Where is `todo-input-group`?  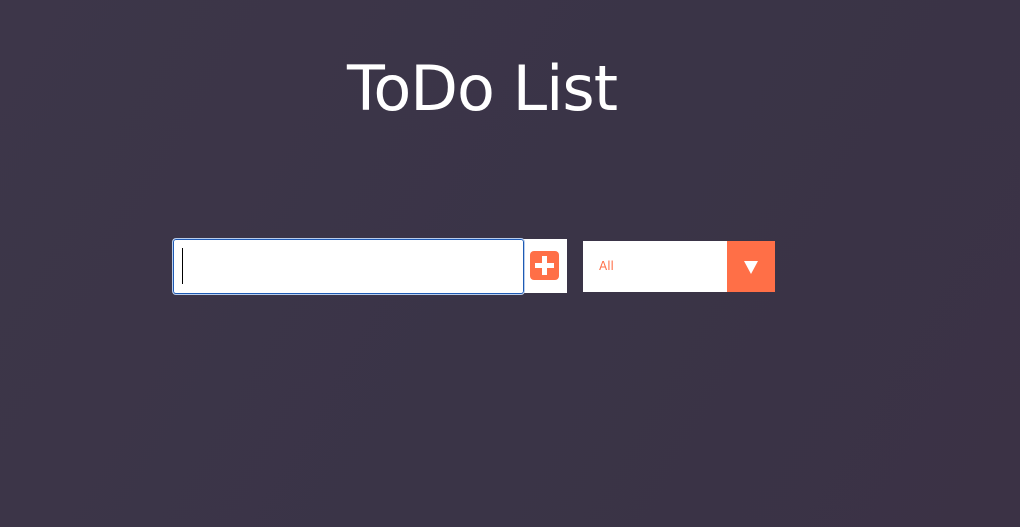
todo-input-group is located at coordinates (369, 266).